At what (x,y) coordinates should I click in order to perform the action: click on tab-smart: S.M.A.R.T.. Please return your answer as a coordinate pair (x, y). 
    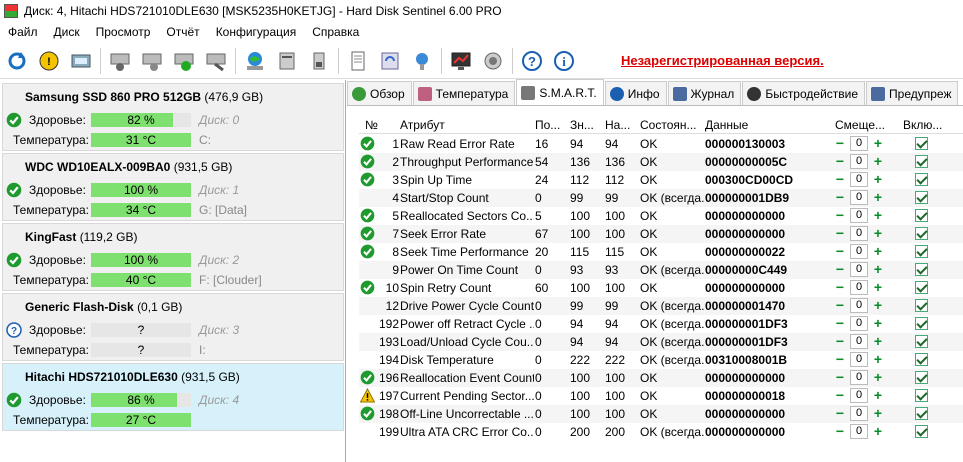
    Looking at the image, I should click on (560, 92).